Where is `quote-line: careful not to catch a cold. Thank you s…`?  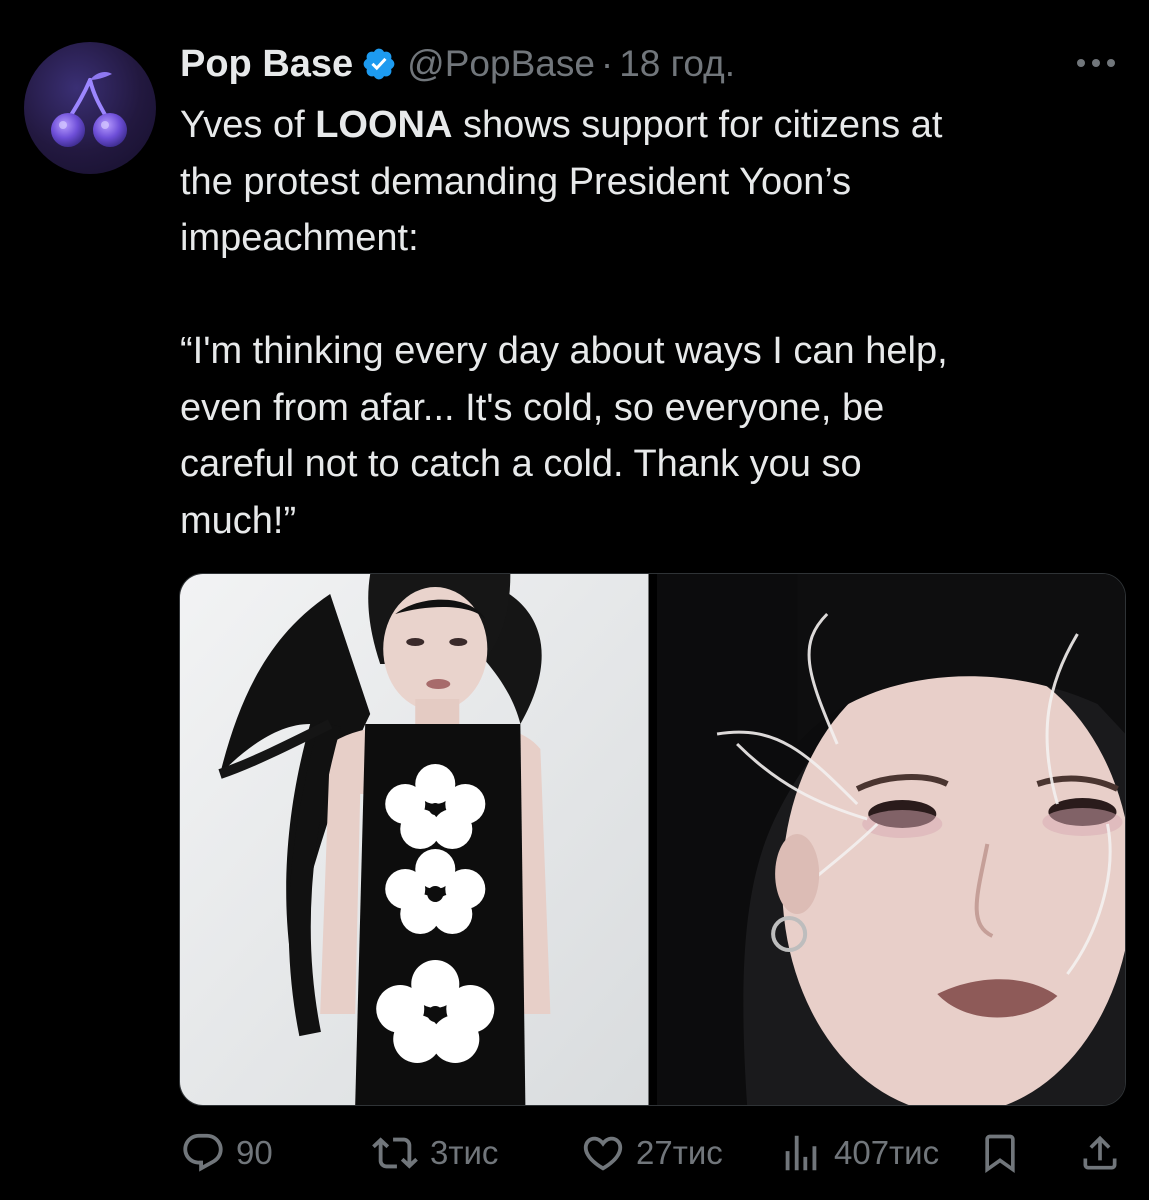
quote-line: careful not to catch a cold. Thank you s… is located at coordinates (521, 464).